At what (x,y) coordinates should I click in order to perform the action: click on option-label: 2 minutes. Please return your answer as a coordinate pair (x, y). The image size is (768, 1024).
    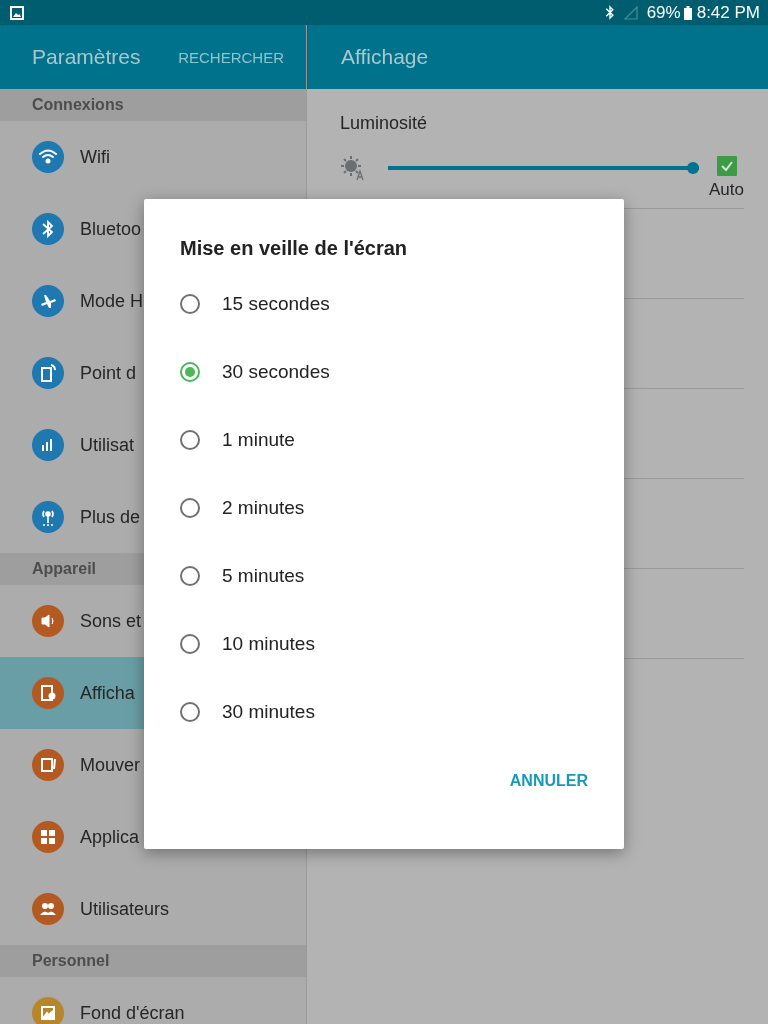
    Looking at the image, I should click on (263, 508).